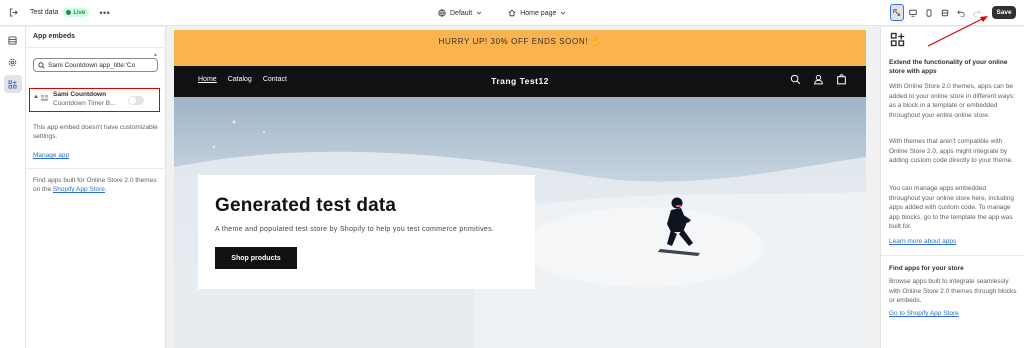  I want to click on theme-name: Test data, so click(44, 12).